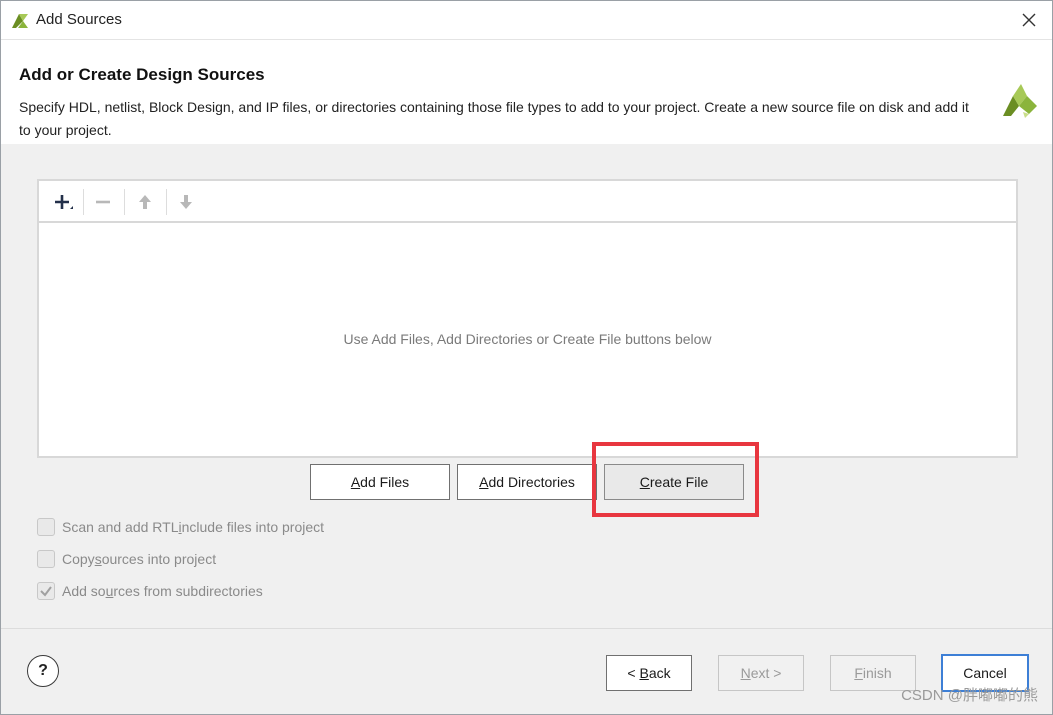 The image size is (1053, 715). What do you see at coordinates (142, 74) in the screenshot?
I see `header-title: Add or Create Design Sources` at bounding box center [142, 74].